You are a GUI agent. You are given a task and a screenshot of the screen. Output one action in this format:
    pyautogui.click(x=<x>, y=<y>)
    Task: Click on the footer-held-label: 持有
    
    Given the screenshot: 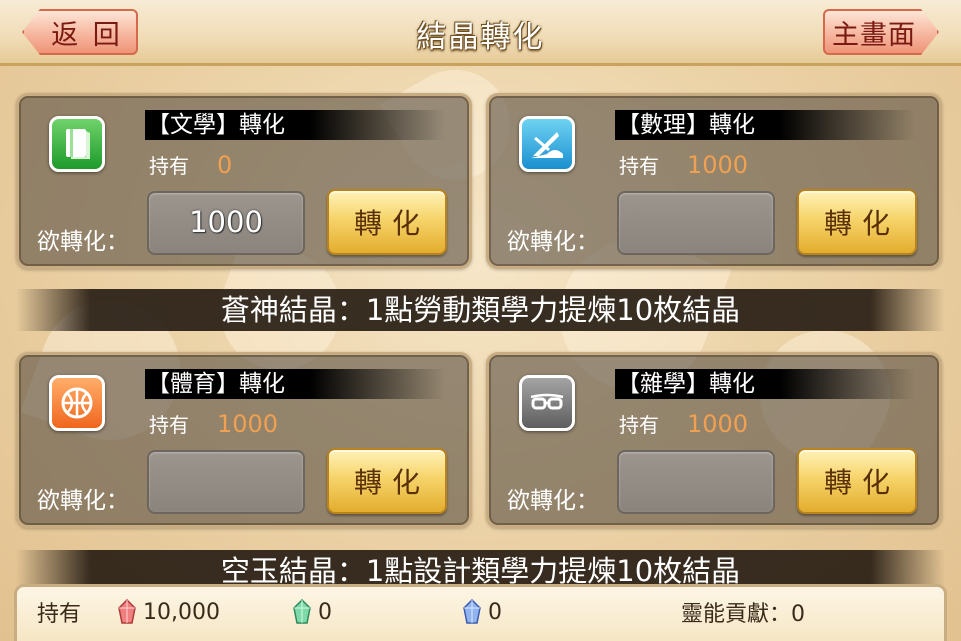 What is the action you would take?
    pyautogui.click(x=59, y=614)
    